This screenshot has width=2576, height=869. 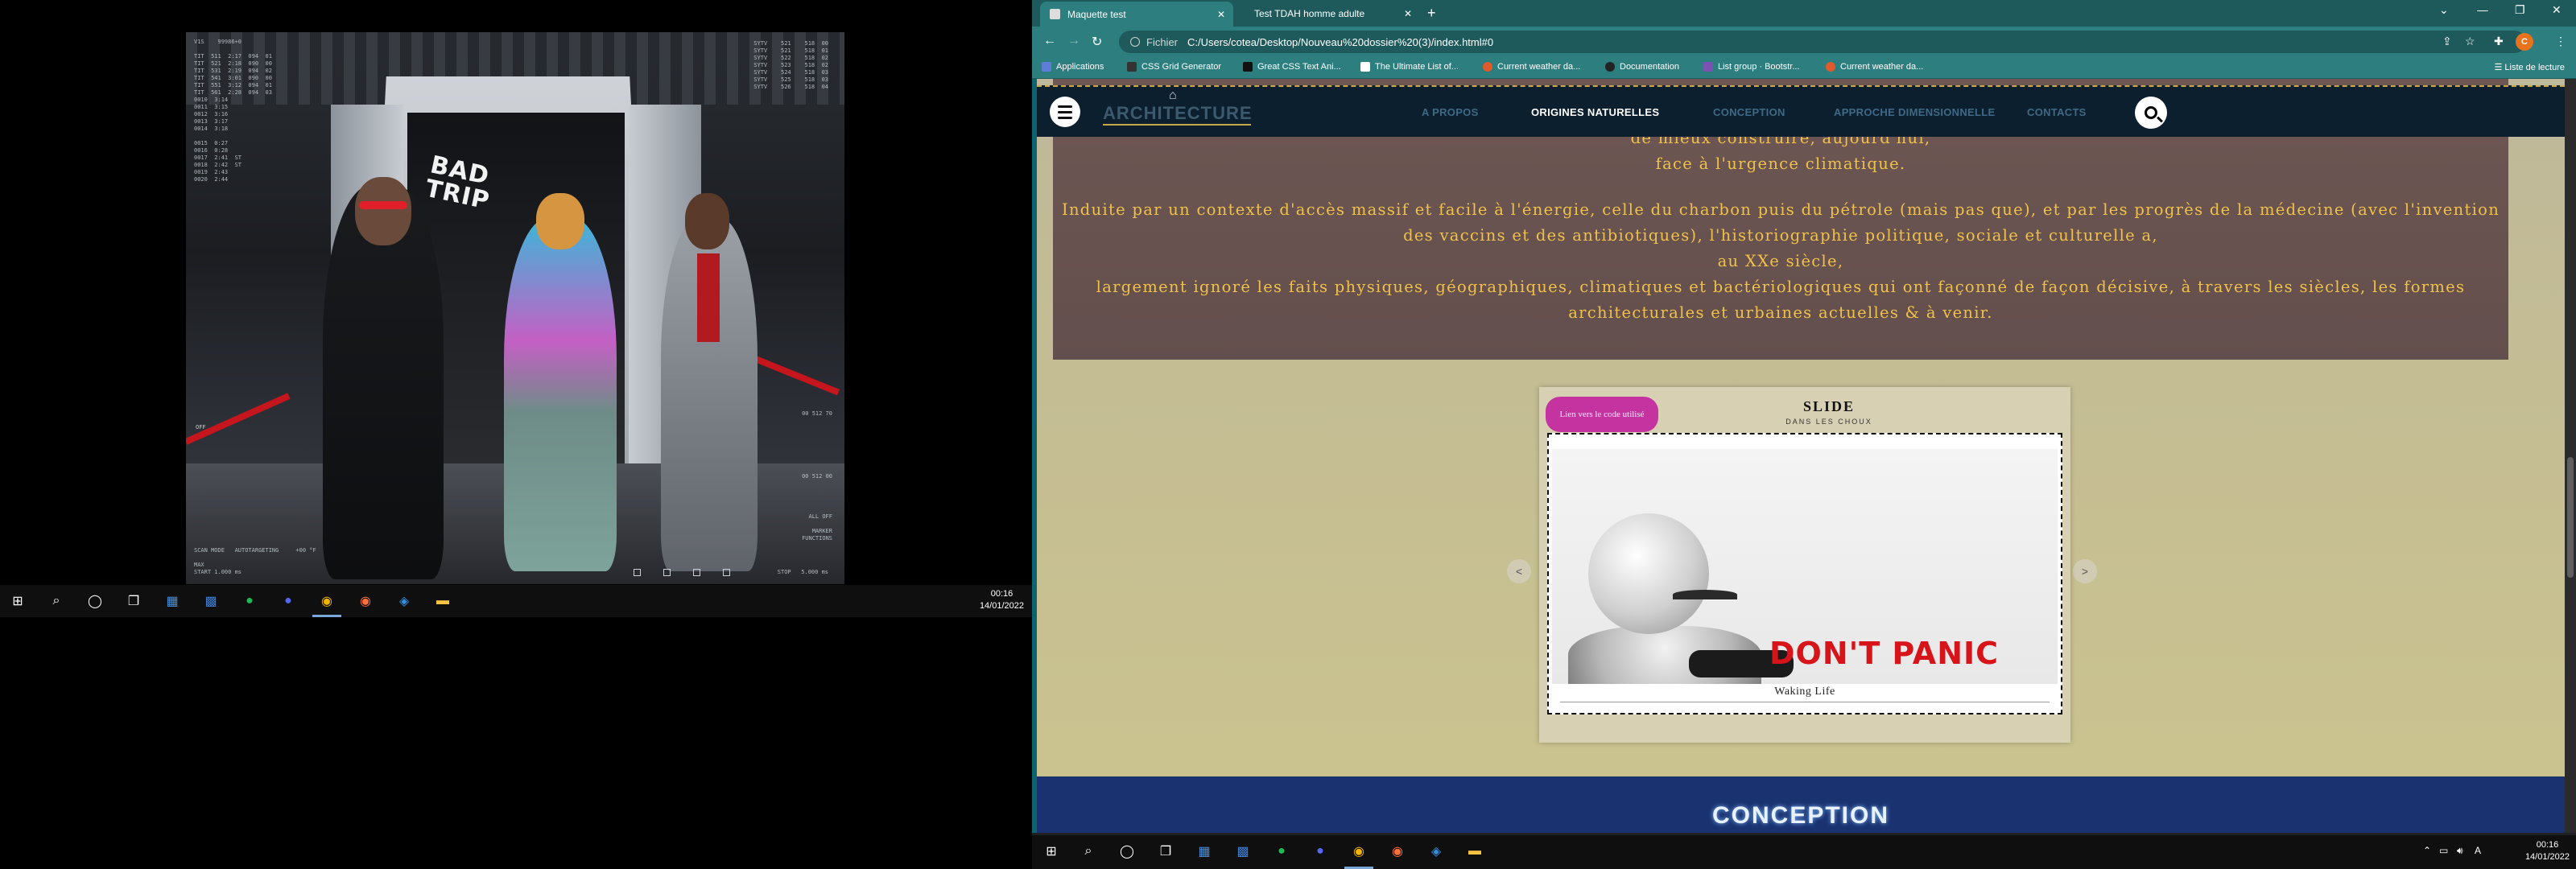 What do you see at coordinates (2470, 41) in the screenshot?
I see `bookmark-star-icon: ☆` at bounding box center [2470, 41].